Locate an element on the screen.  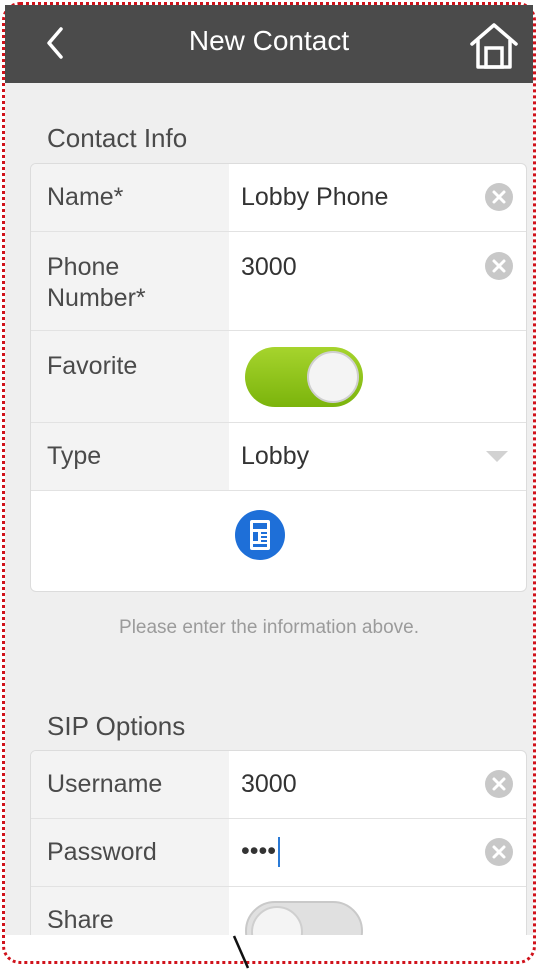
name-row: Name* Lobby Phone is located at coordinates (278, 198).